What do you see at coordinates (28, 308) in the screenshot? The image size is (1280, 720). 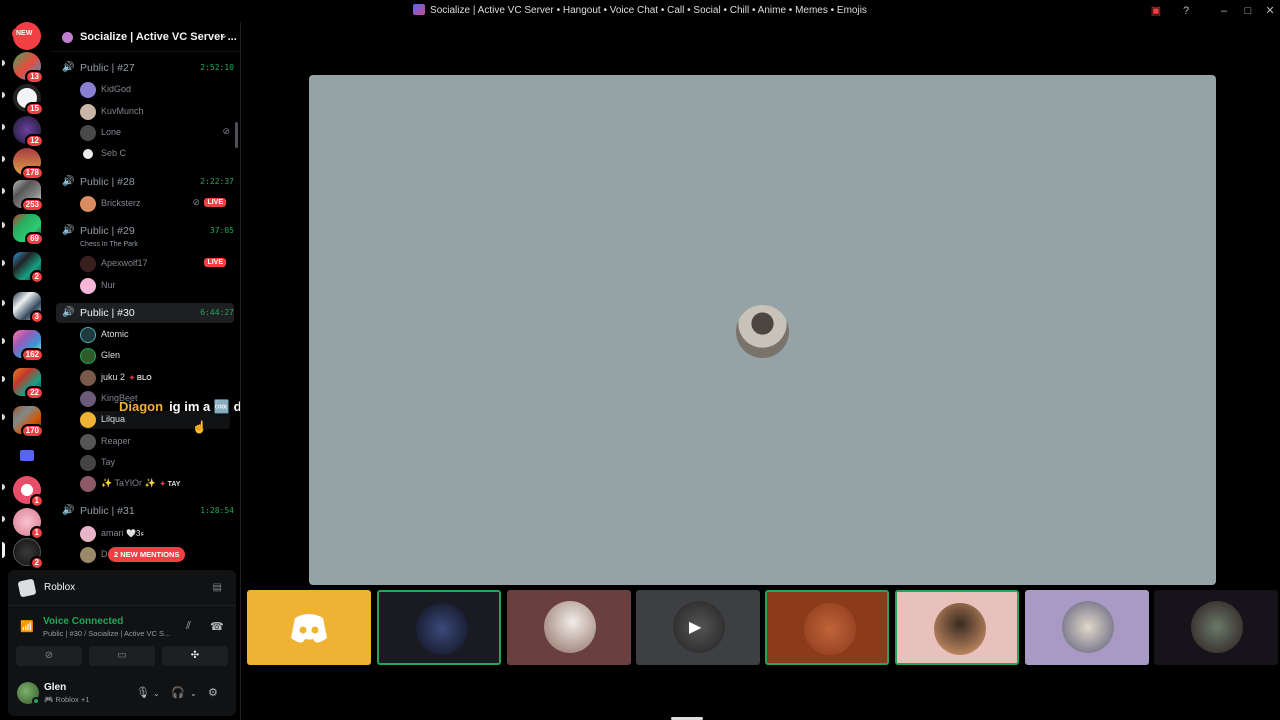 I see `server-folder-icon: 3` at bounding box center [28, 308].